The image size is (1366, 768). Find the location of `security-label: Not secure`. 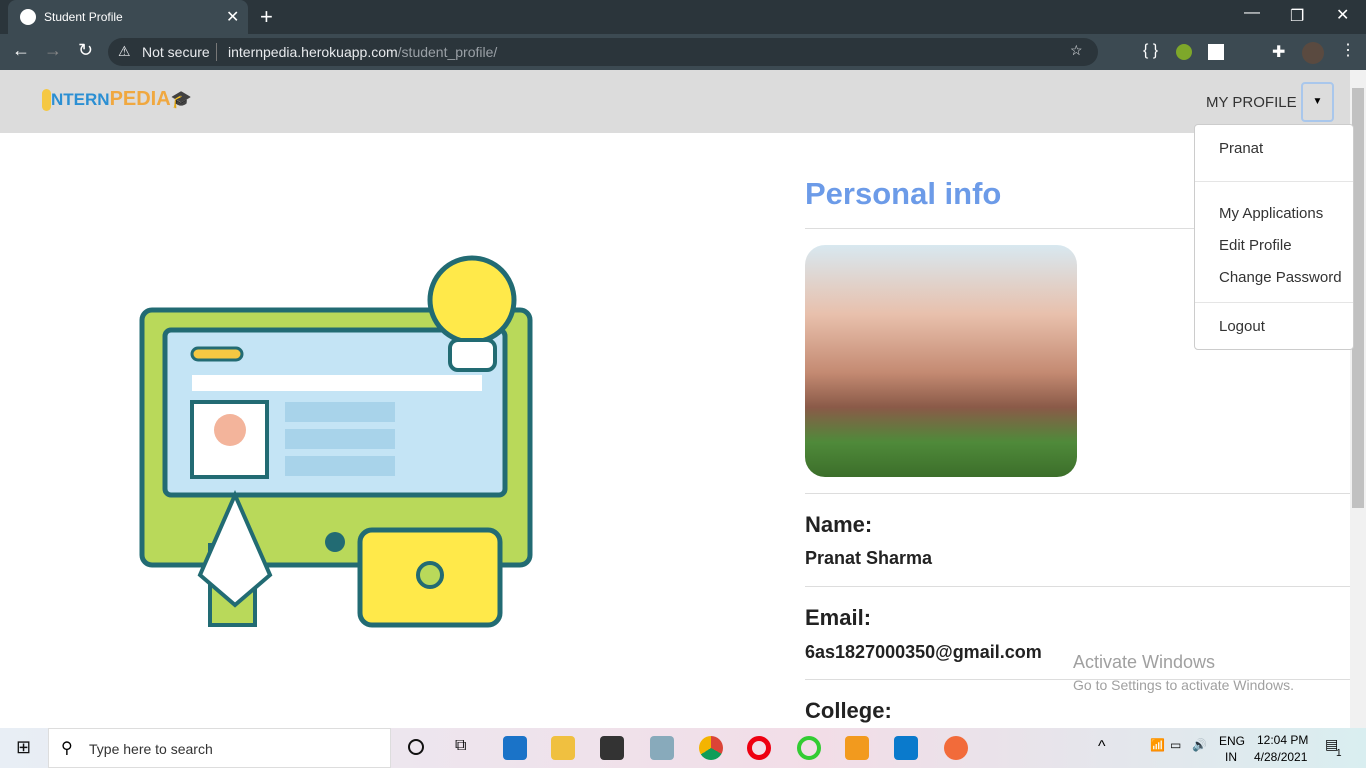

security-label: Not secure is located at coordinates (176, 52).